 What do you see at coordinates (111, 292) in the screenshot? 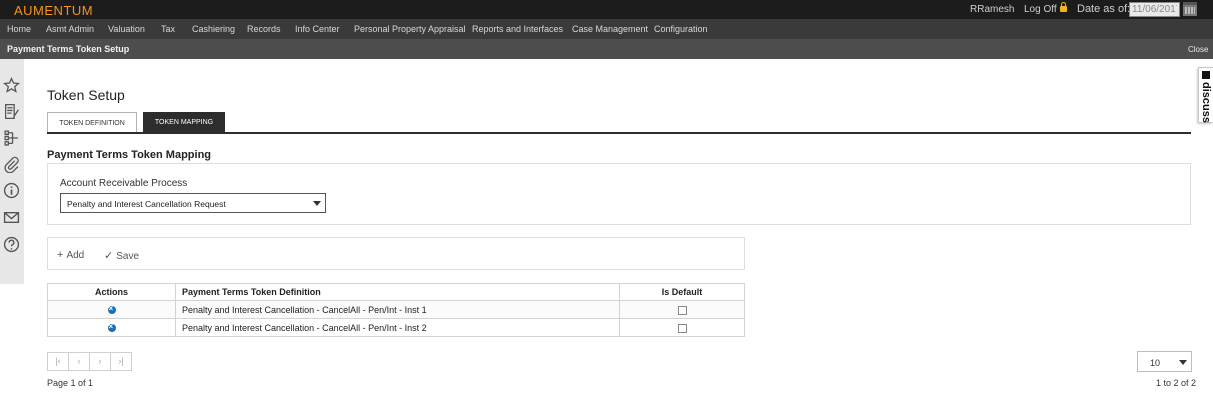
I see `col-actions: Actions` at bounding box center [111, 292].